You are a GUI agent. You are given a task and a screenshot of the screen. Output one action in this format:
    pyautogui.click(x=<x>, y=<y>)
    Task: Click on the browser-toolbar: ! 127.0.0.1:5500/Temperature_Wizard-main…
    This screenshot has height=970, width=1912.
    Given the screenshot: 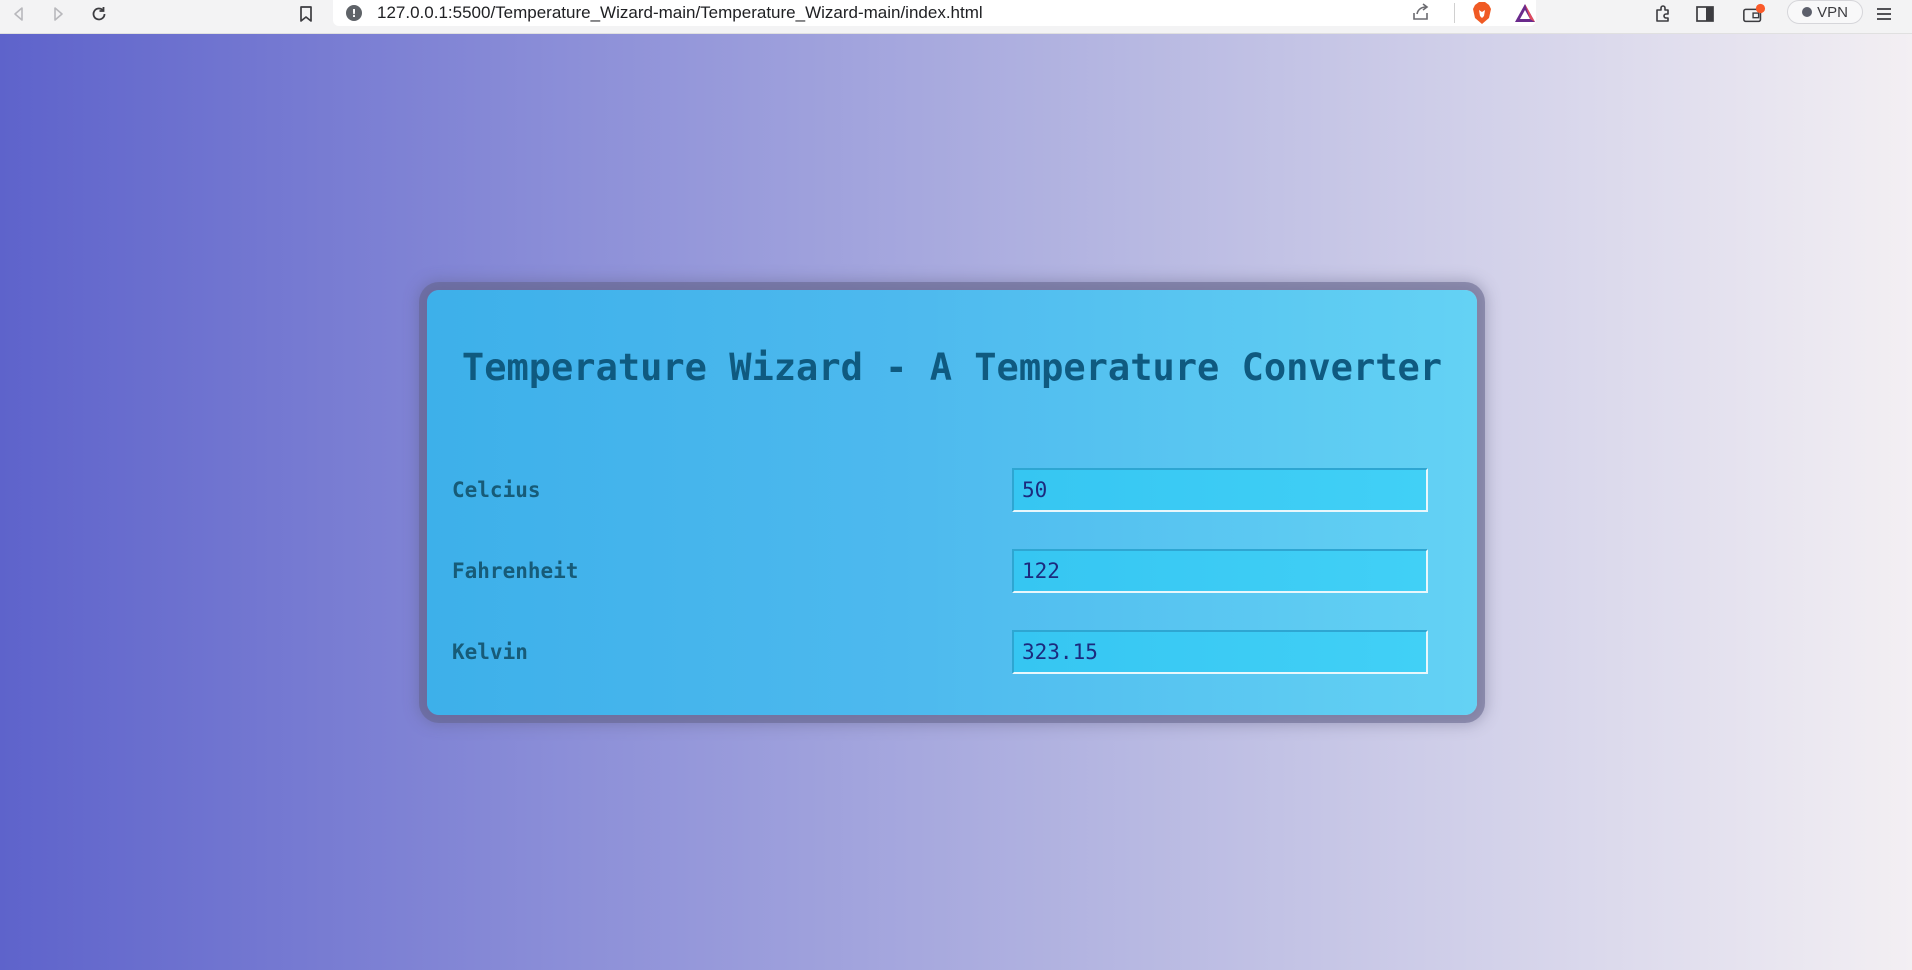 What is the action you would take?
    pyautogui.click(x=956, y=17)
    